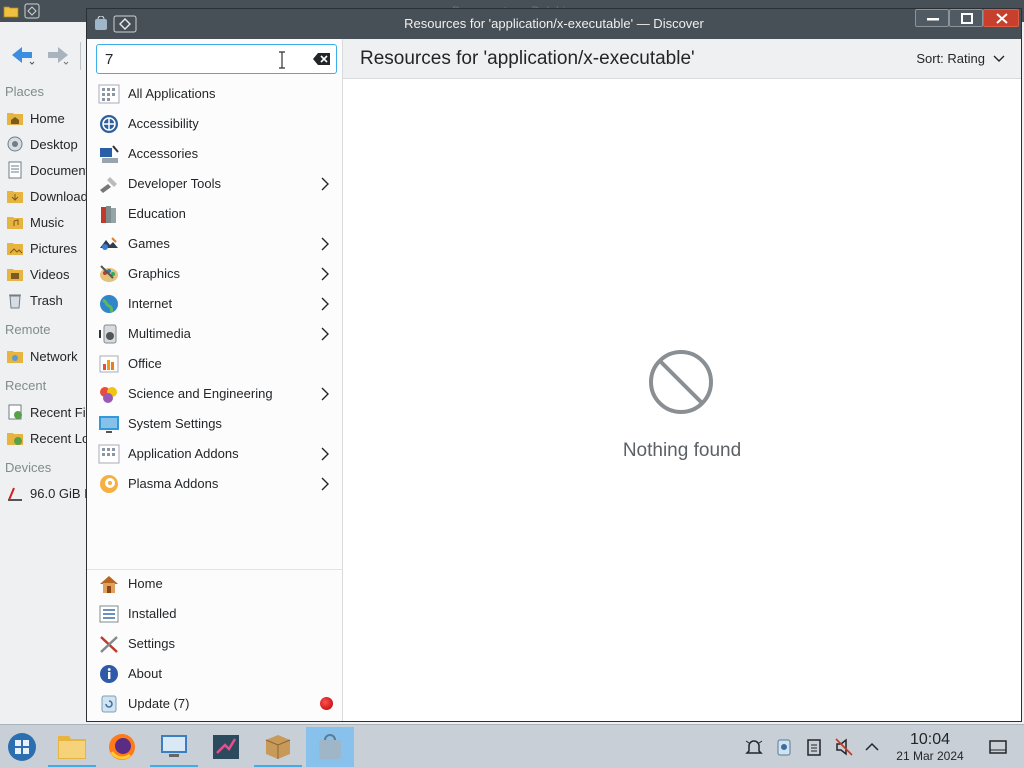 The image size is (1024, 768). What do you see at coordinates (28, 467) in the screenshot?
I see `devices-header: Devices` at bounding box center [28, 467].